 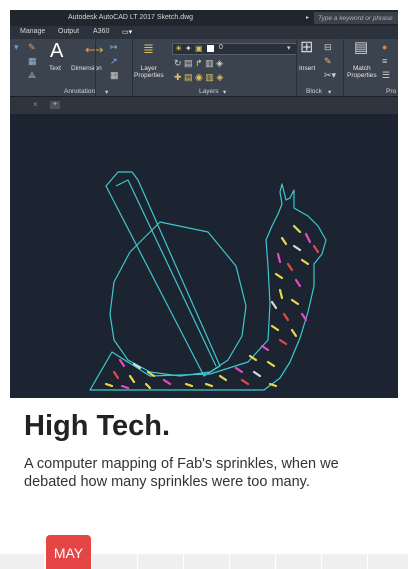 What do you see at coordinates (224, 92) in the screenshot?
I see `panel-layers-chevron-icon: ▾` at bounding box center [224, 92].